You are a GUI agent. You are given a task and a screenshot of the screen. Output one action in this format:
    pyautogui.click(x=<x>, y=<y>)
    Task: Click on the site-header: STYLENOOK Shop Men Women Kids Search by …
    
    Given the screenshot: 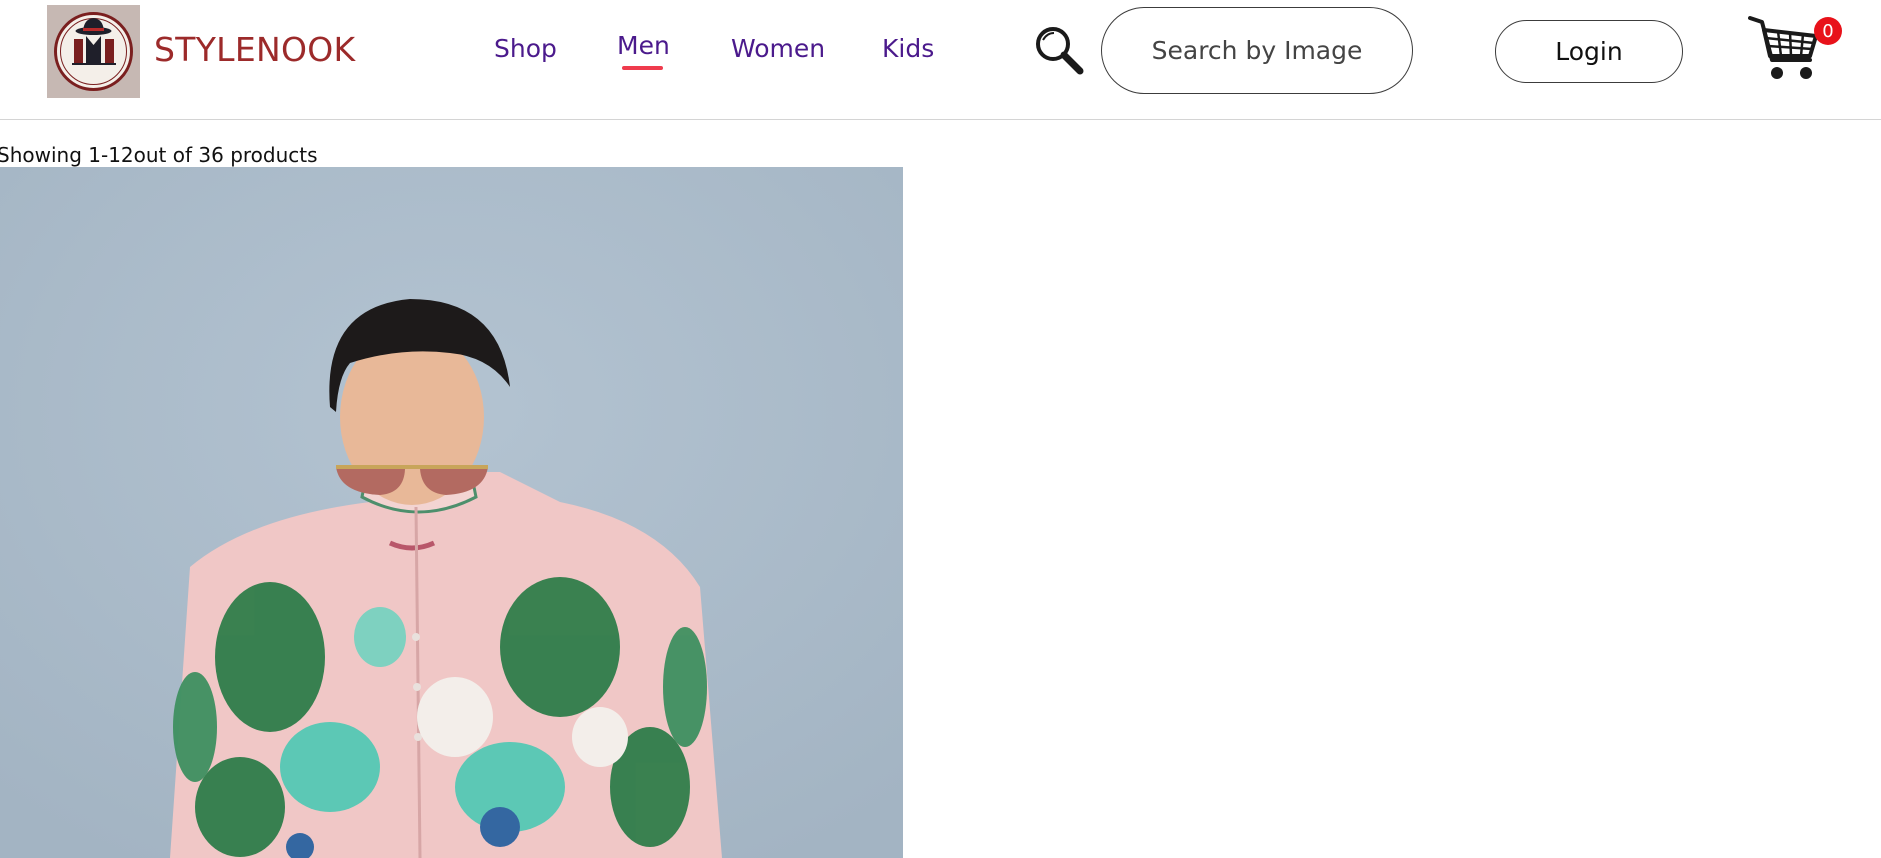 What is the action you would take?
    pyautogui.click(x=940, y=60)
    